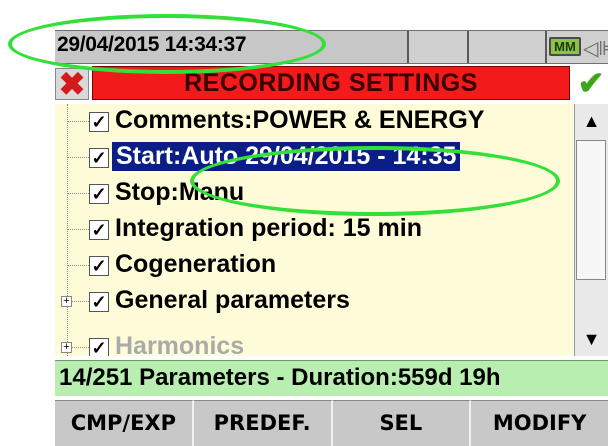 This screenshot has height=446, width=608. What do you see at coordinates (167, 44) in the screenshot?
I see `highlight-oval-datetime` at bounding box center [167, 44].